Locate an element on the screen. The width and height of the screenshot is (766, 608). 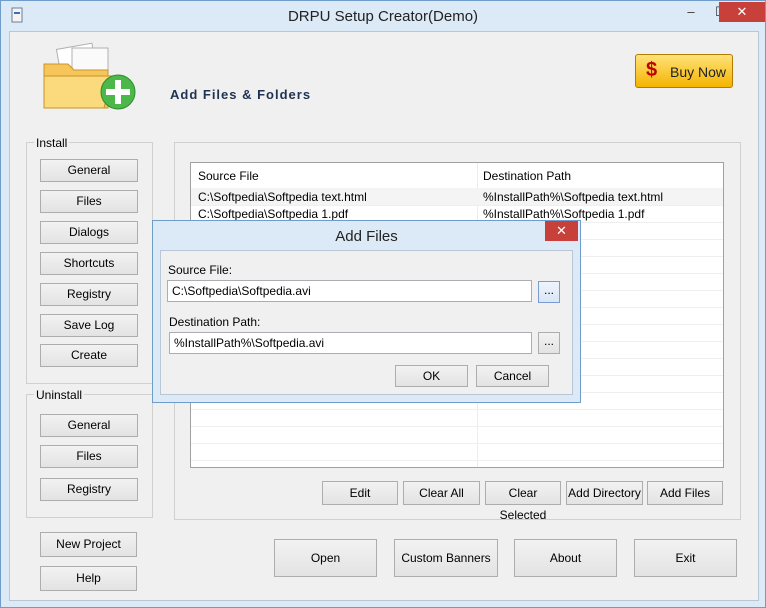
dollar-icon: $ is located at coordinates (652, 70).